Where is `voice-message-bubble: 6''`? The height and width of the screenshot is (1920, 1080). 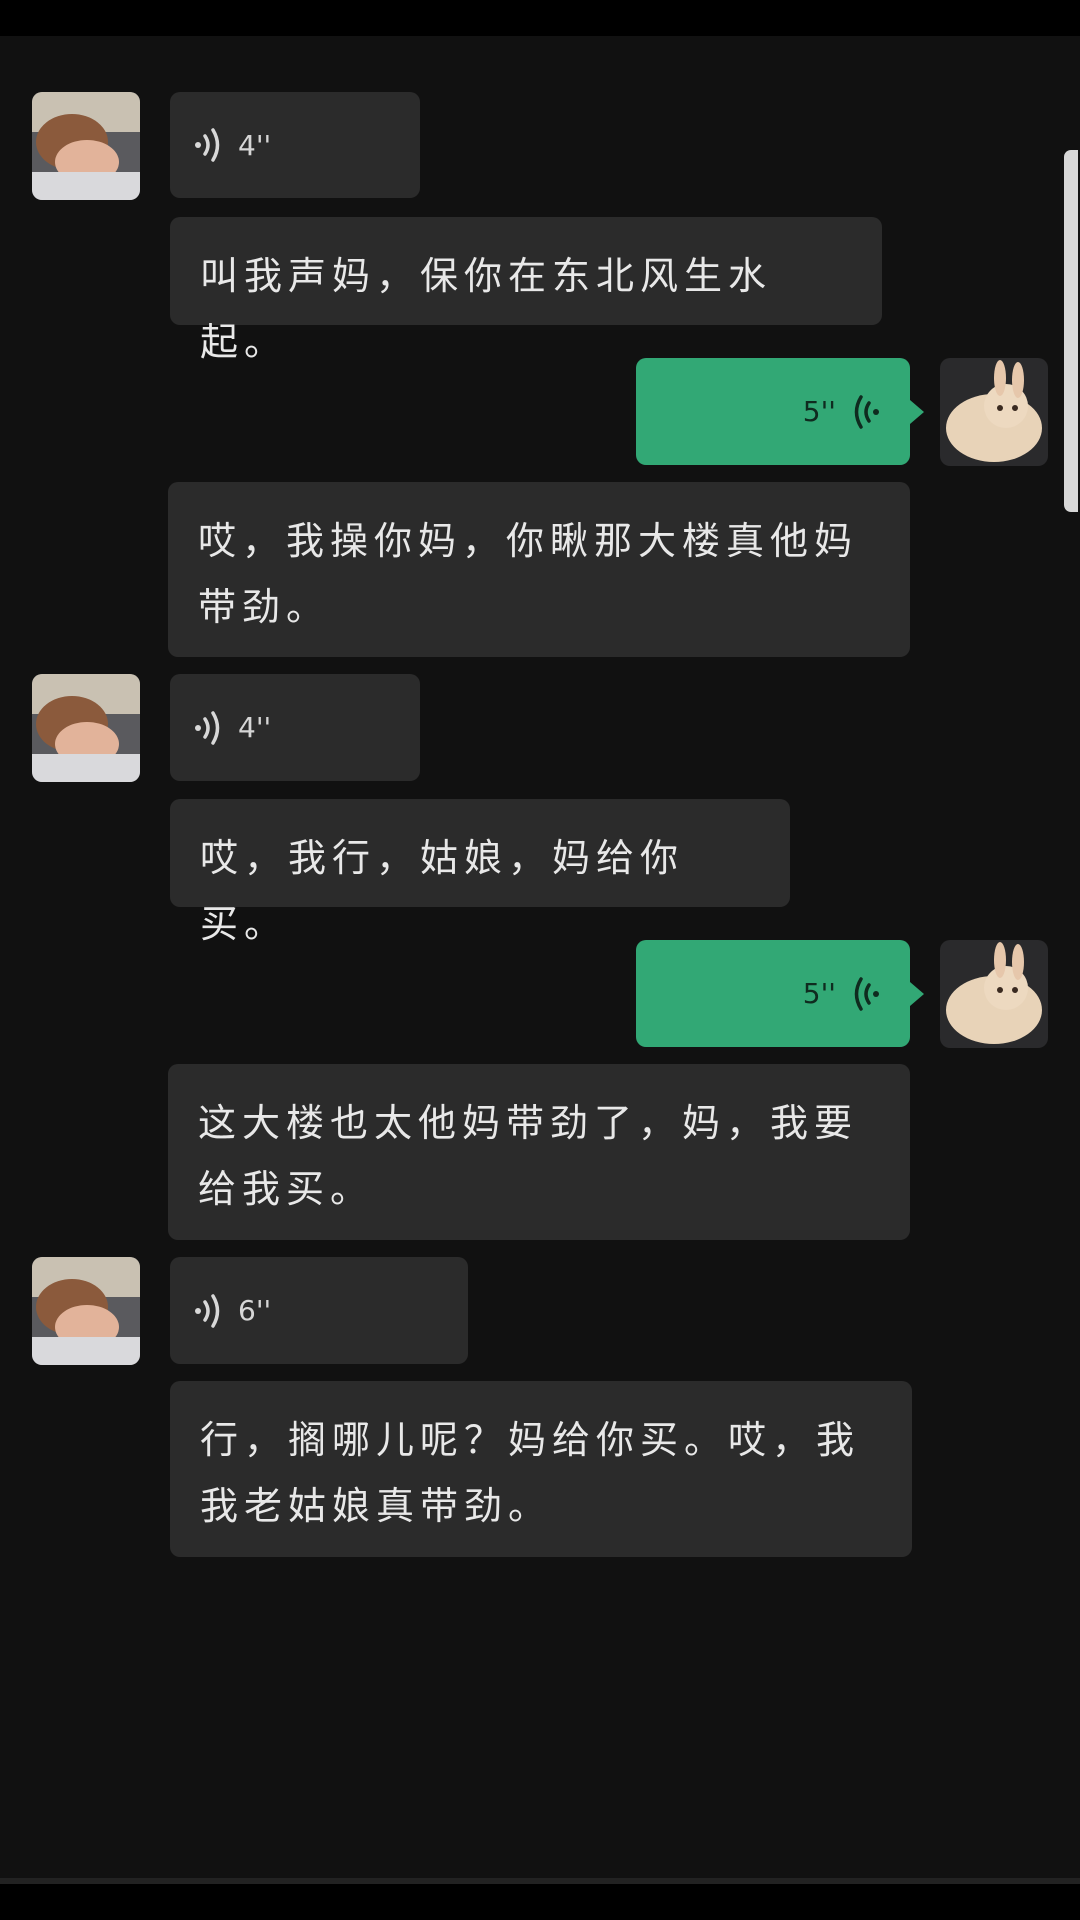
voice-message-bubble: 6'' is located at coordinates (319, 1310).